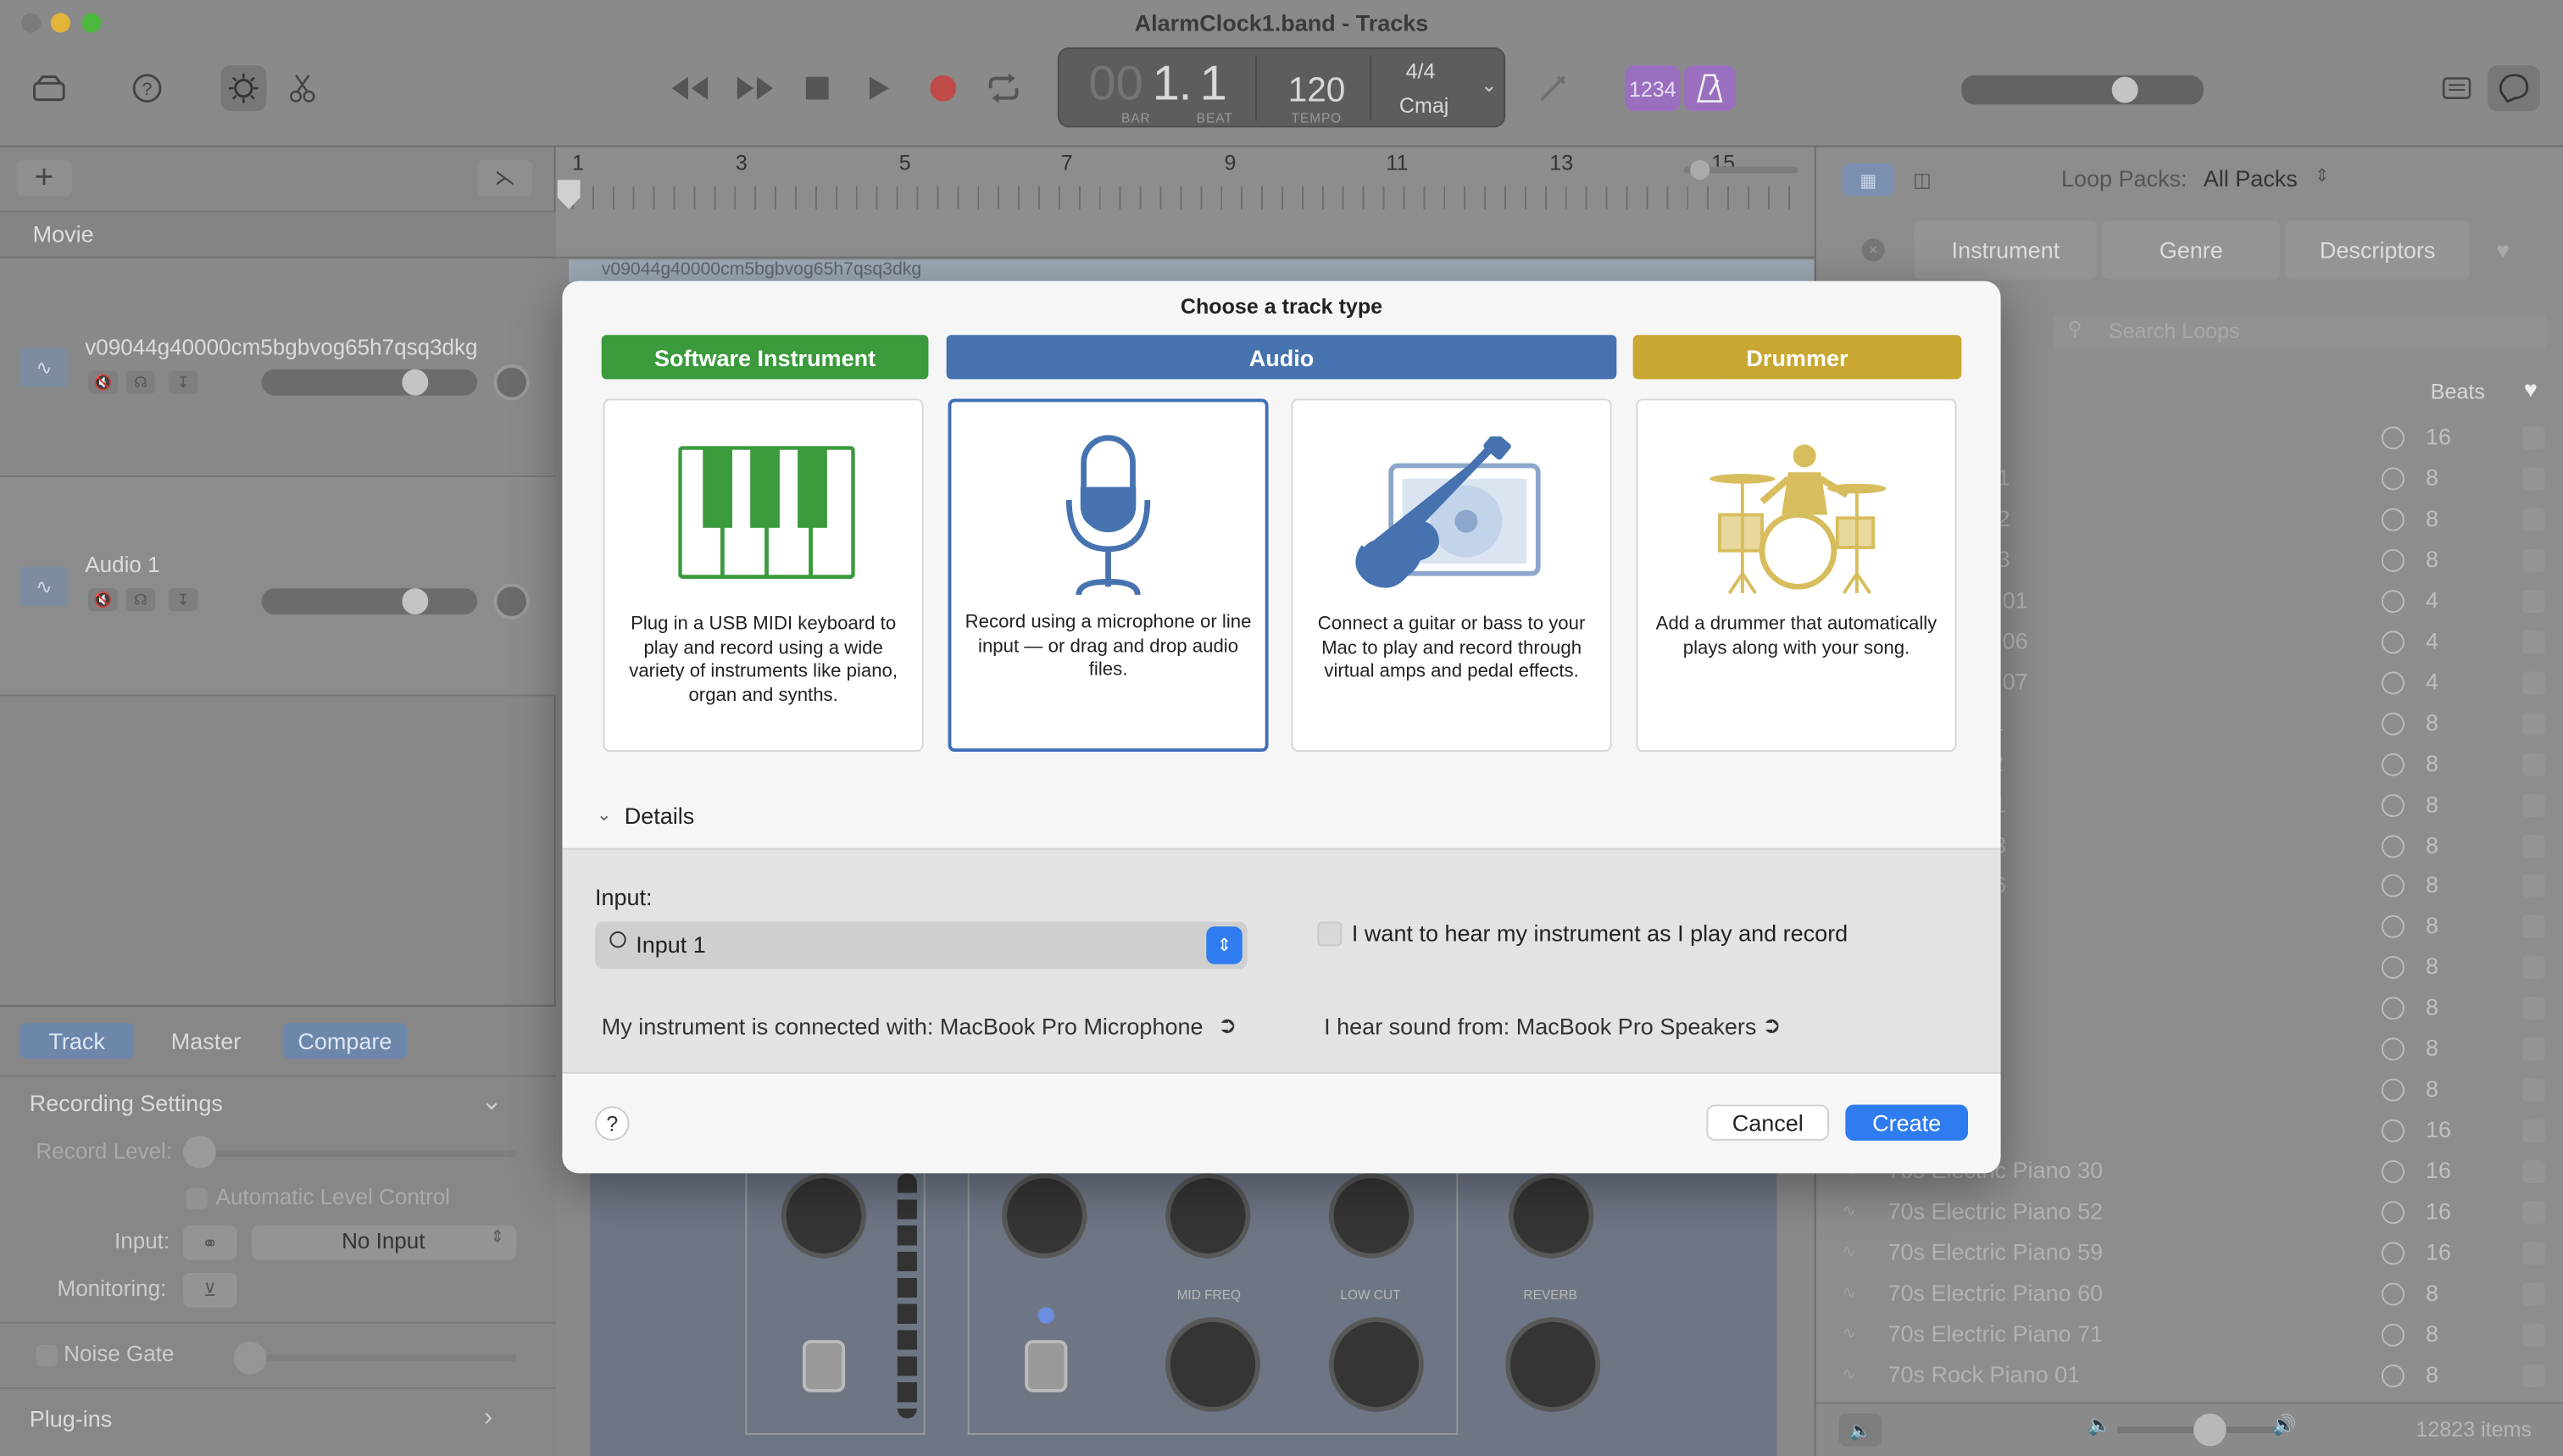 The height and width of the screenshot is (1456, 2563). What do you see at coordinates (755, 88) in the screenshot?
I see `fast-forward-icon` at bounding box center [755, 88].